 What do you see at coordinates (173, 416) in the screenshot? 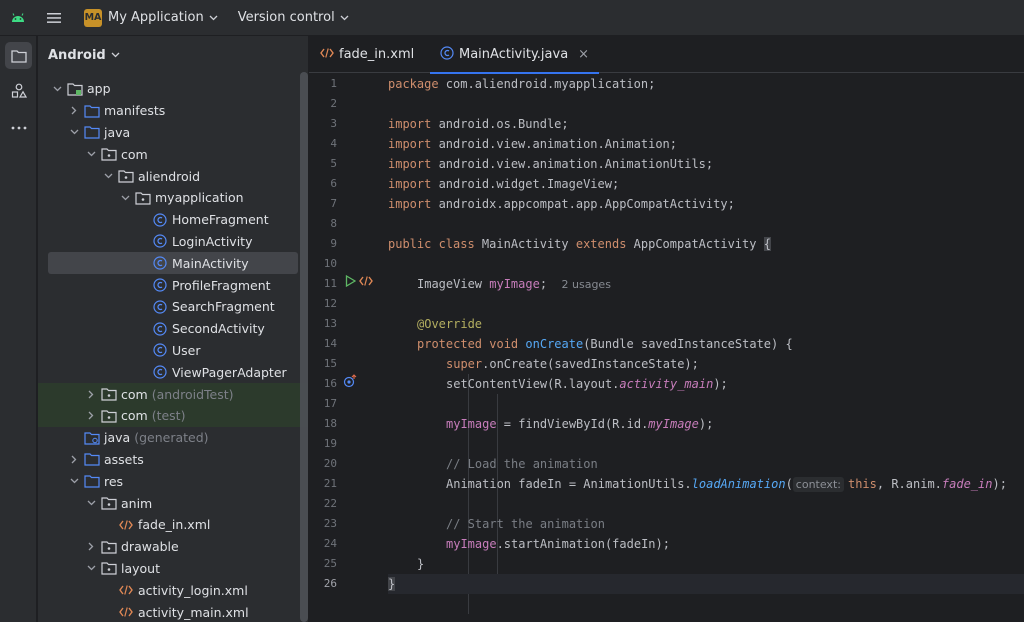
I see `tree-item-com-test: com (test)` at bounding box center [173, 416].